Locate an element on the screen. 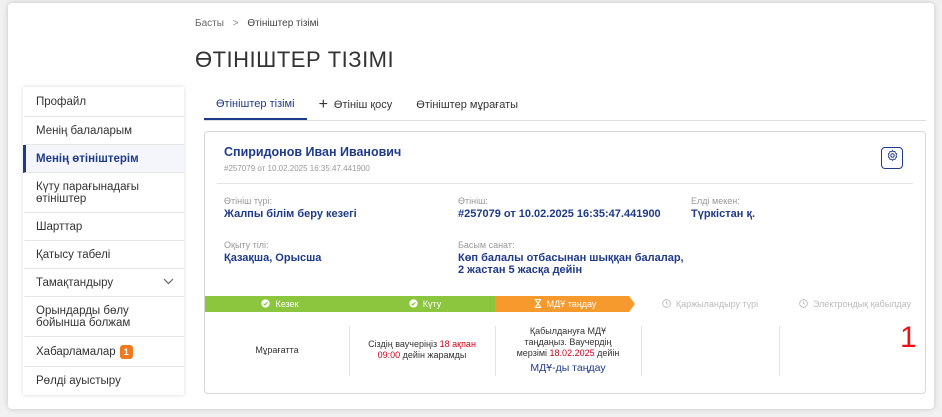  step-select-preschool: МДҰ таңдау is located at coordinates (565, 304).